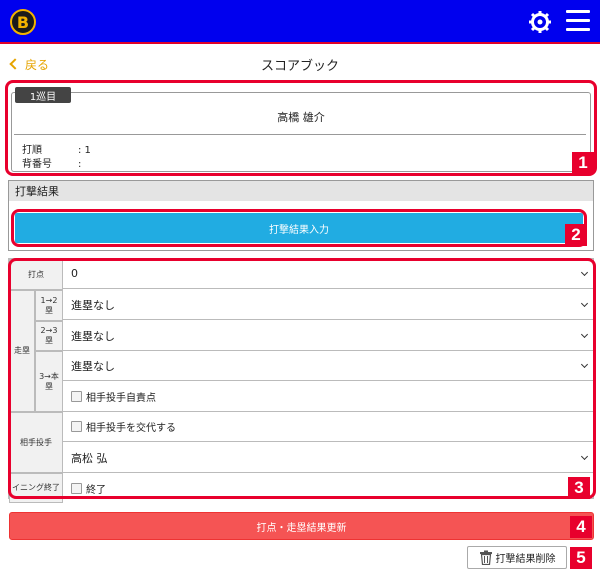 The image size is (600, 582). Describe the element at coordinates (23, 22) in the screenshot. I see `app-logo: B` at that location.